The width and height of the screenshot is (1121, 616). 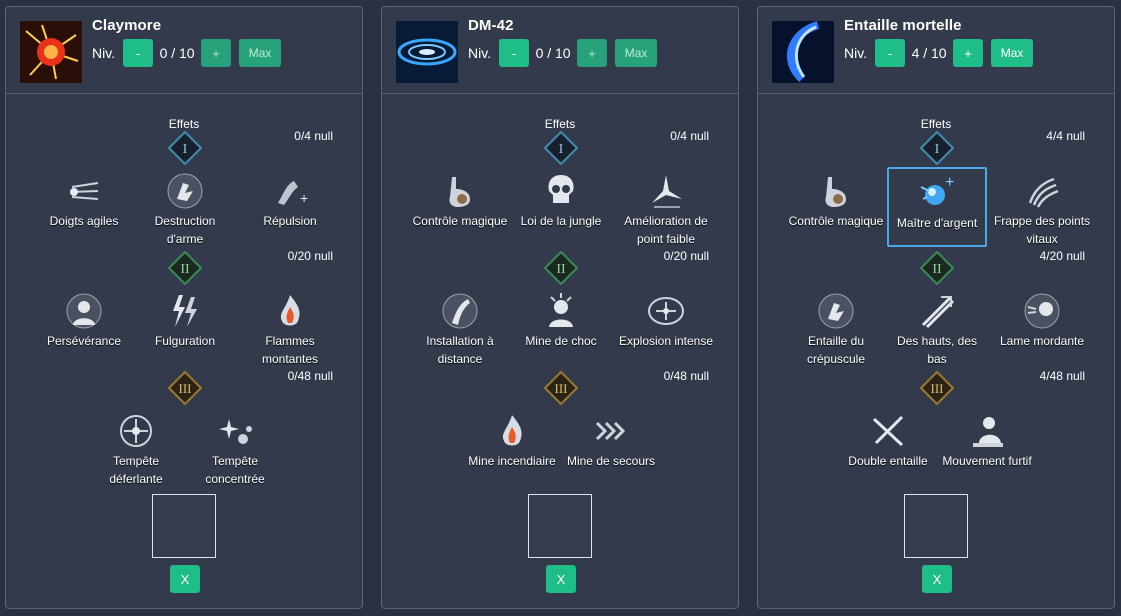 I want to click on remote-install-icon, so click(x=460, y=311).